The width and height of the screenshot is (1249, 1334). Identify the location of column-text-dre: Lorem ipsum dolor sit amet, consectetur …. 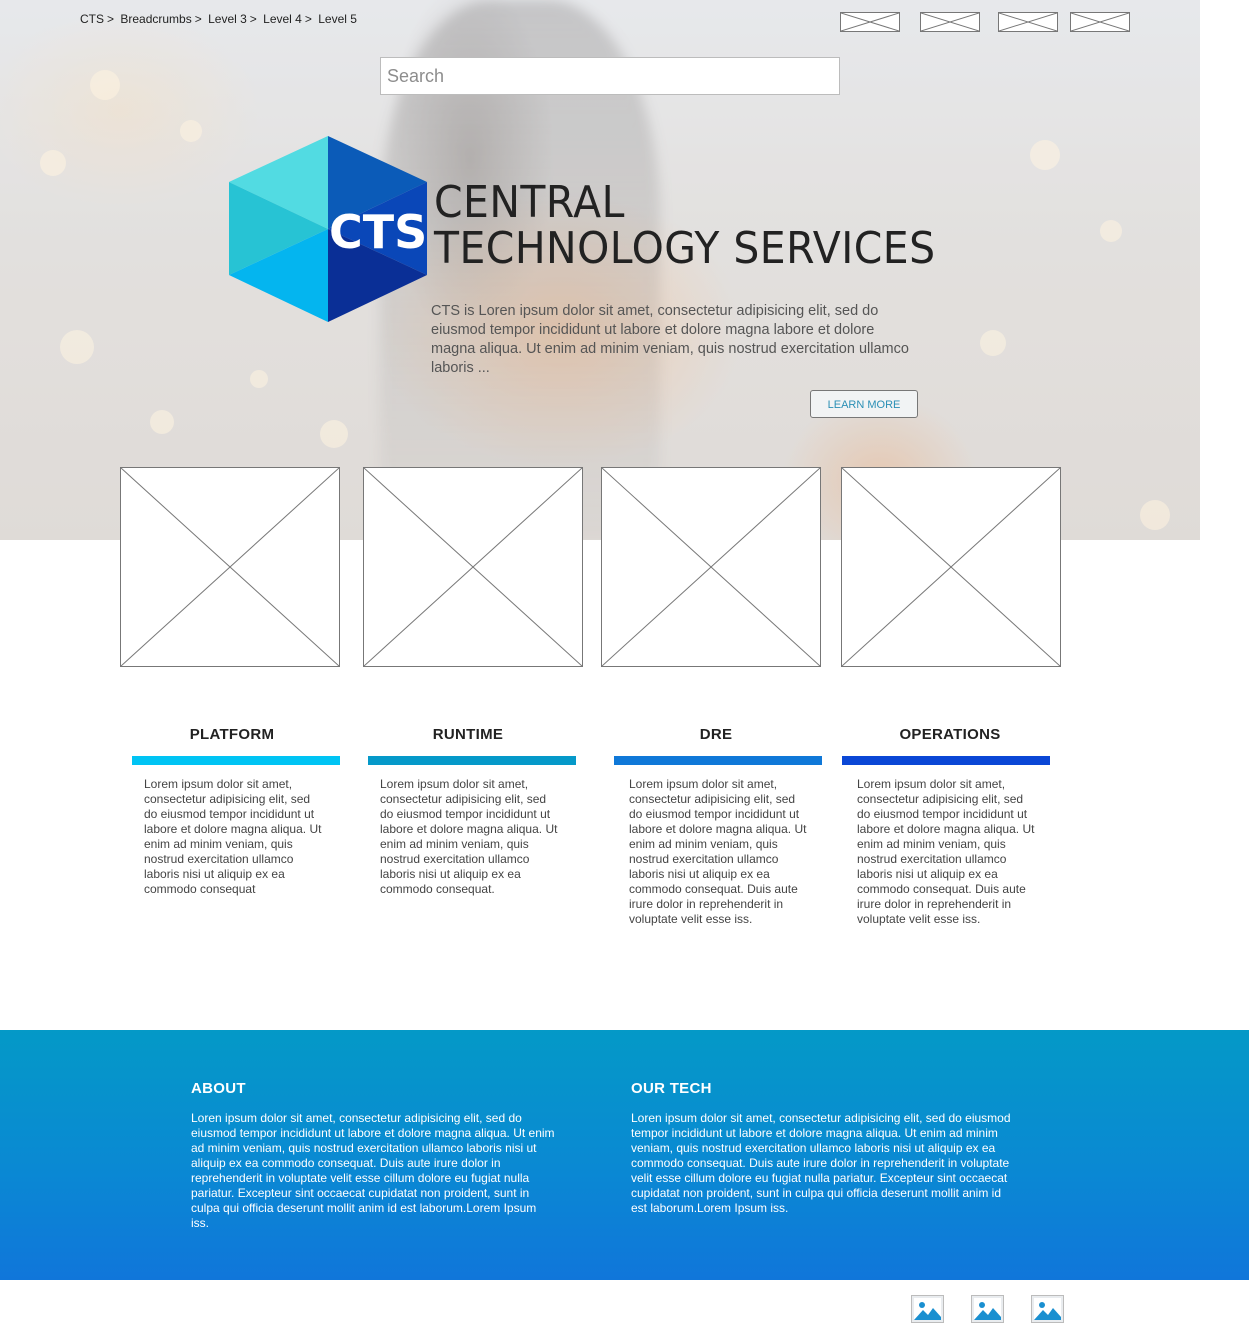
(718, 851).